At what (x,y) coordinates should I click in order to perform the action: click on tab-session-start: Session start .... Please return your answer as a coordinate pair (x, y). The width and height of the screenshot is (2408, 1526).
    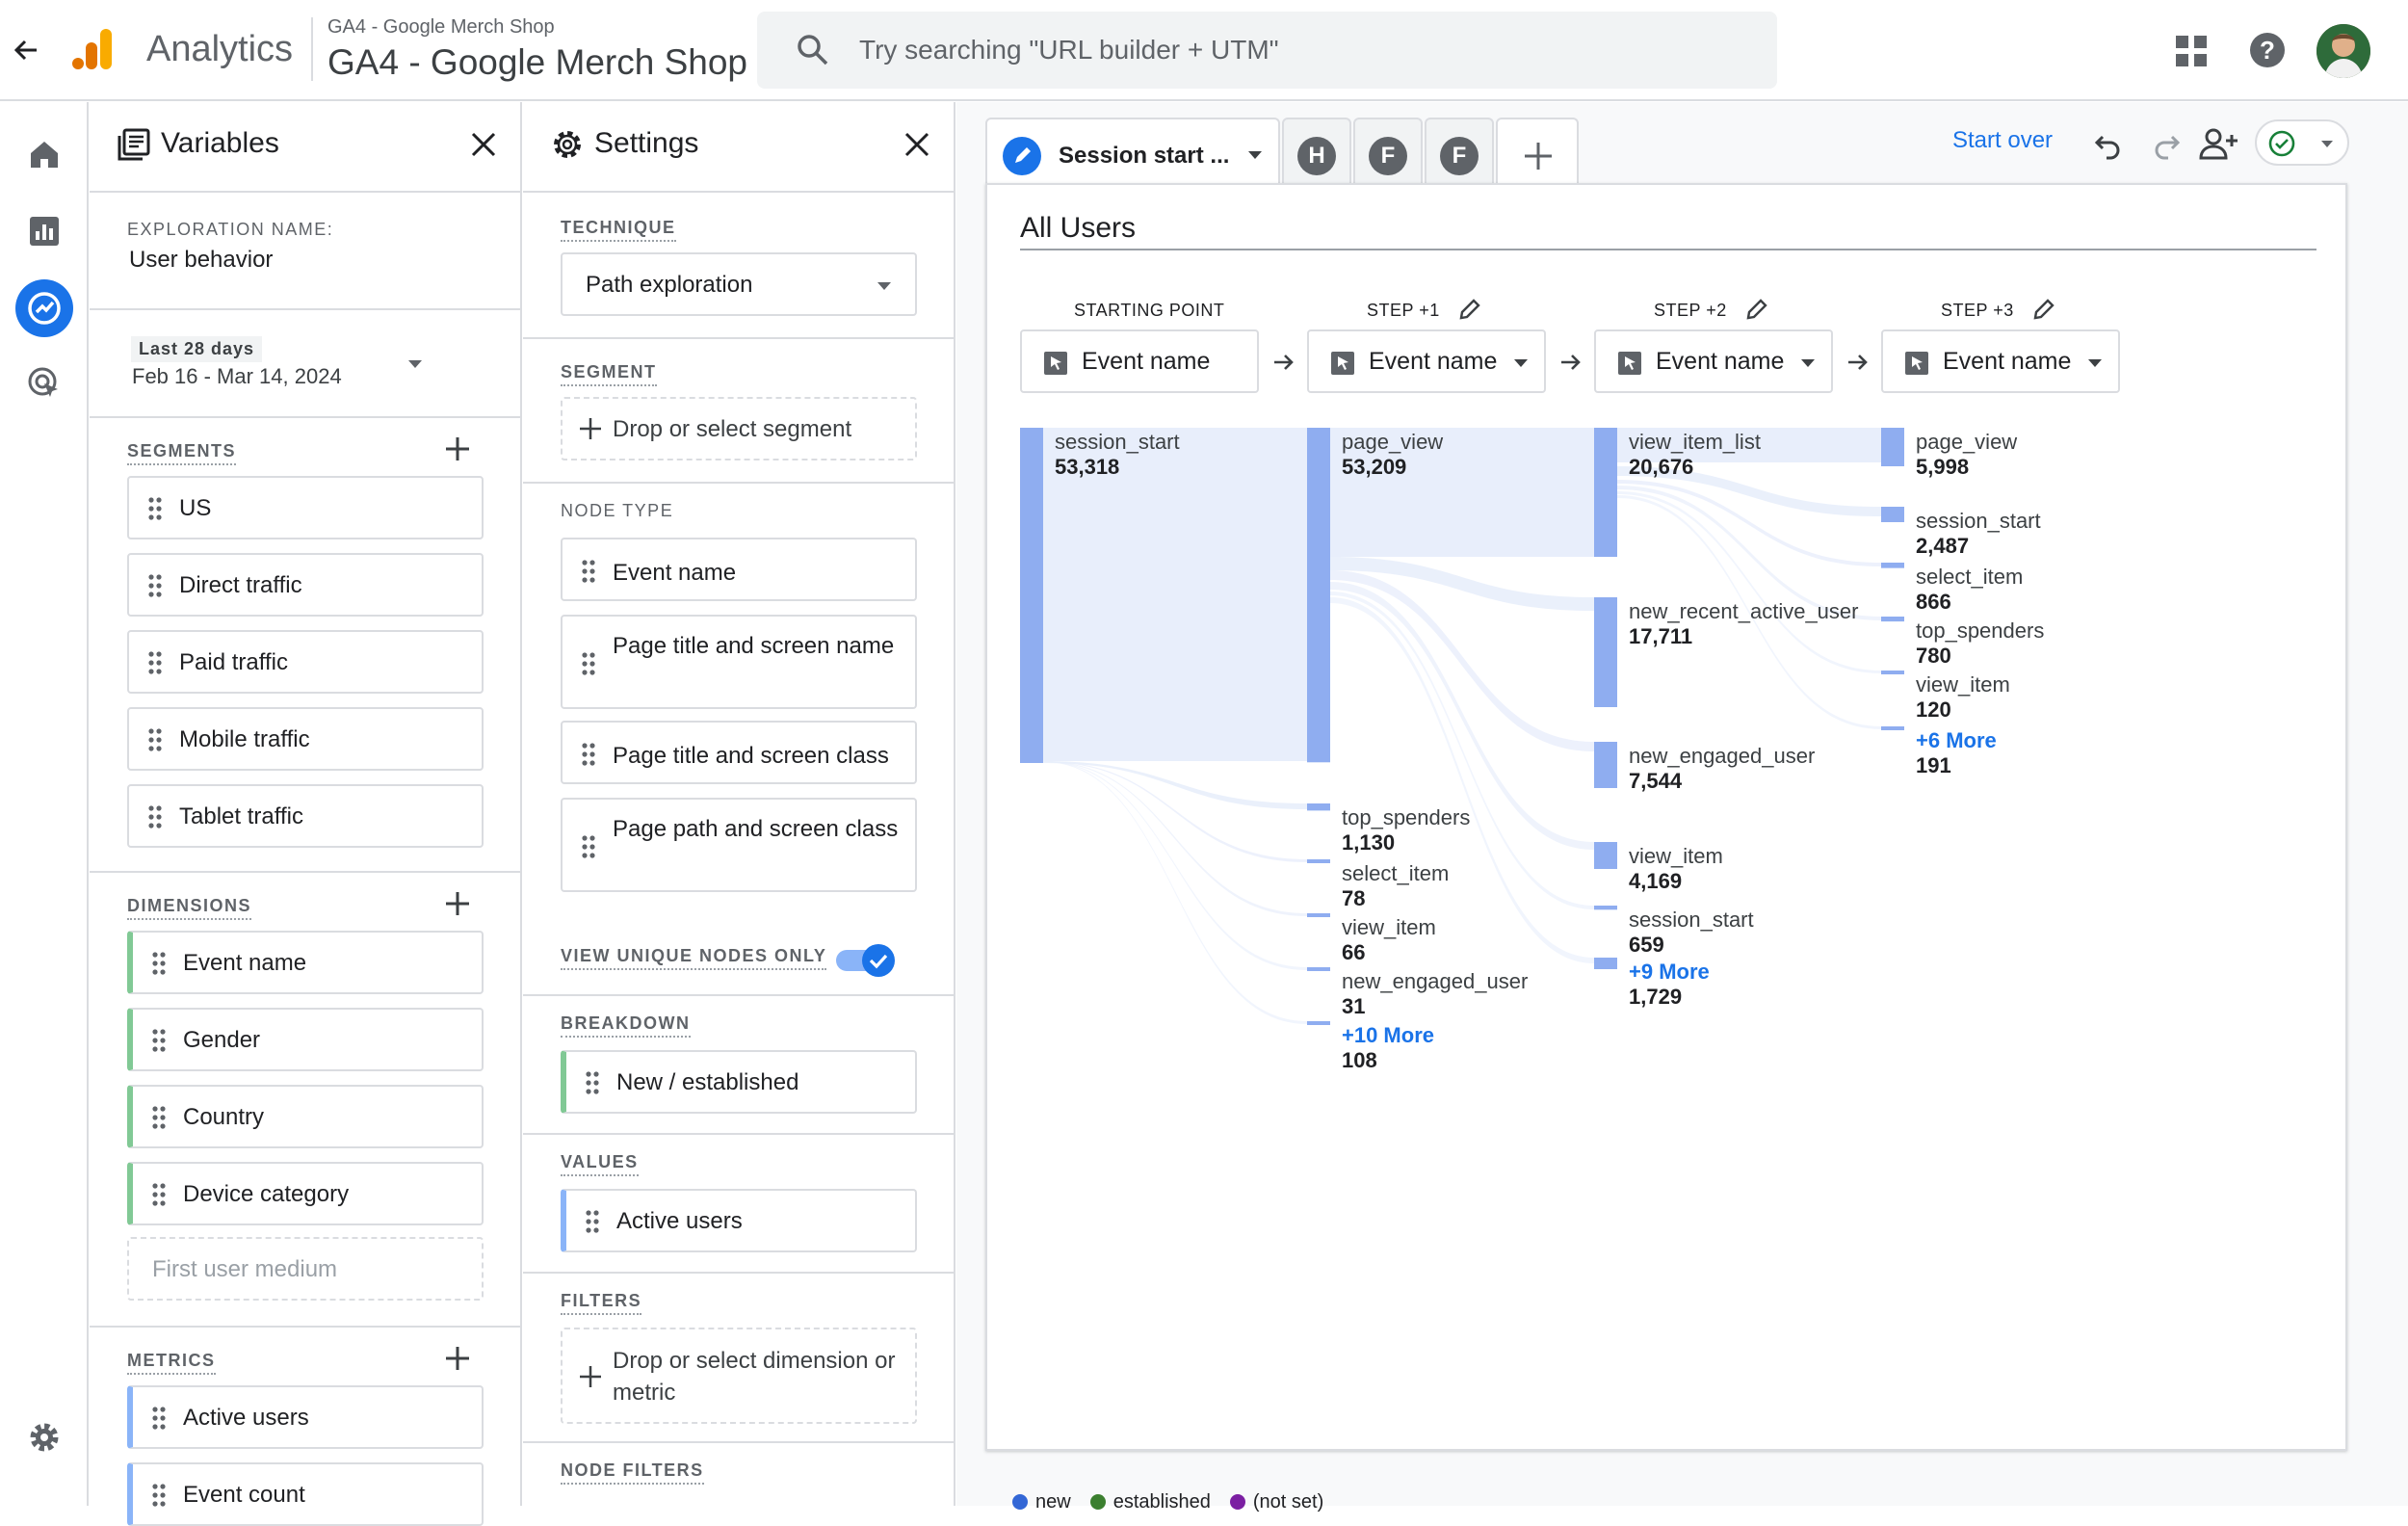
    Looking at the image, I should click on (1132, 153).